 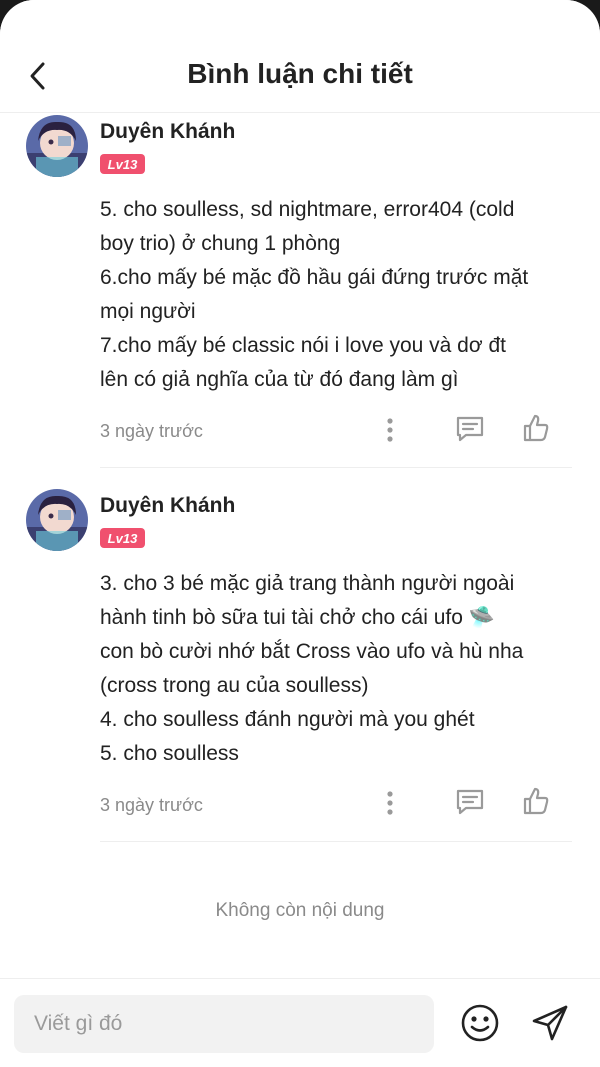 What do you see at coordinates (169, 753) in the screenshot?
I see `comment-line: 5. cho soulless` at bounding box center [169, 753].